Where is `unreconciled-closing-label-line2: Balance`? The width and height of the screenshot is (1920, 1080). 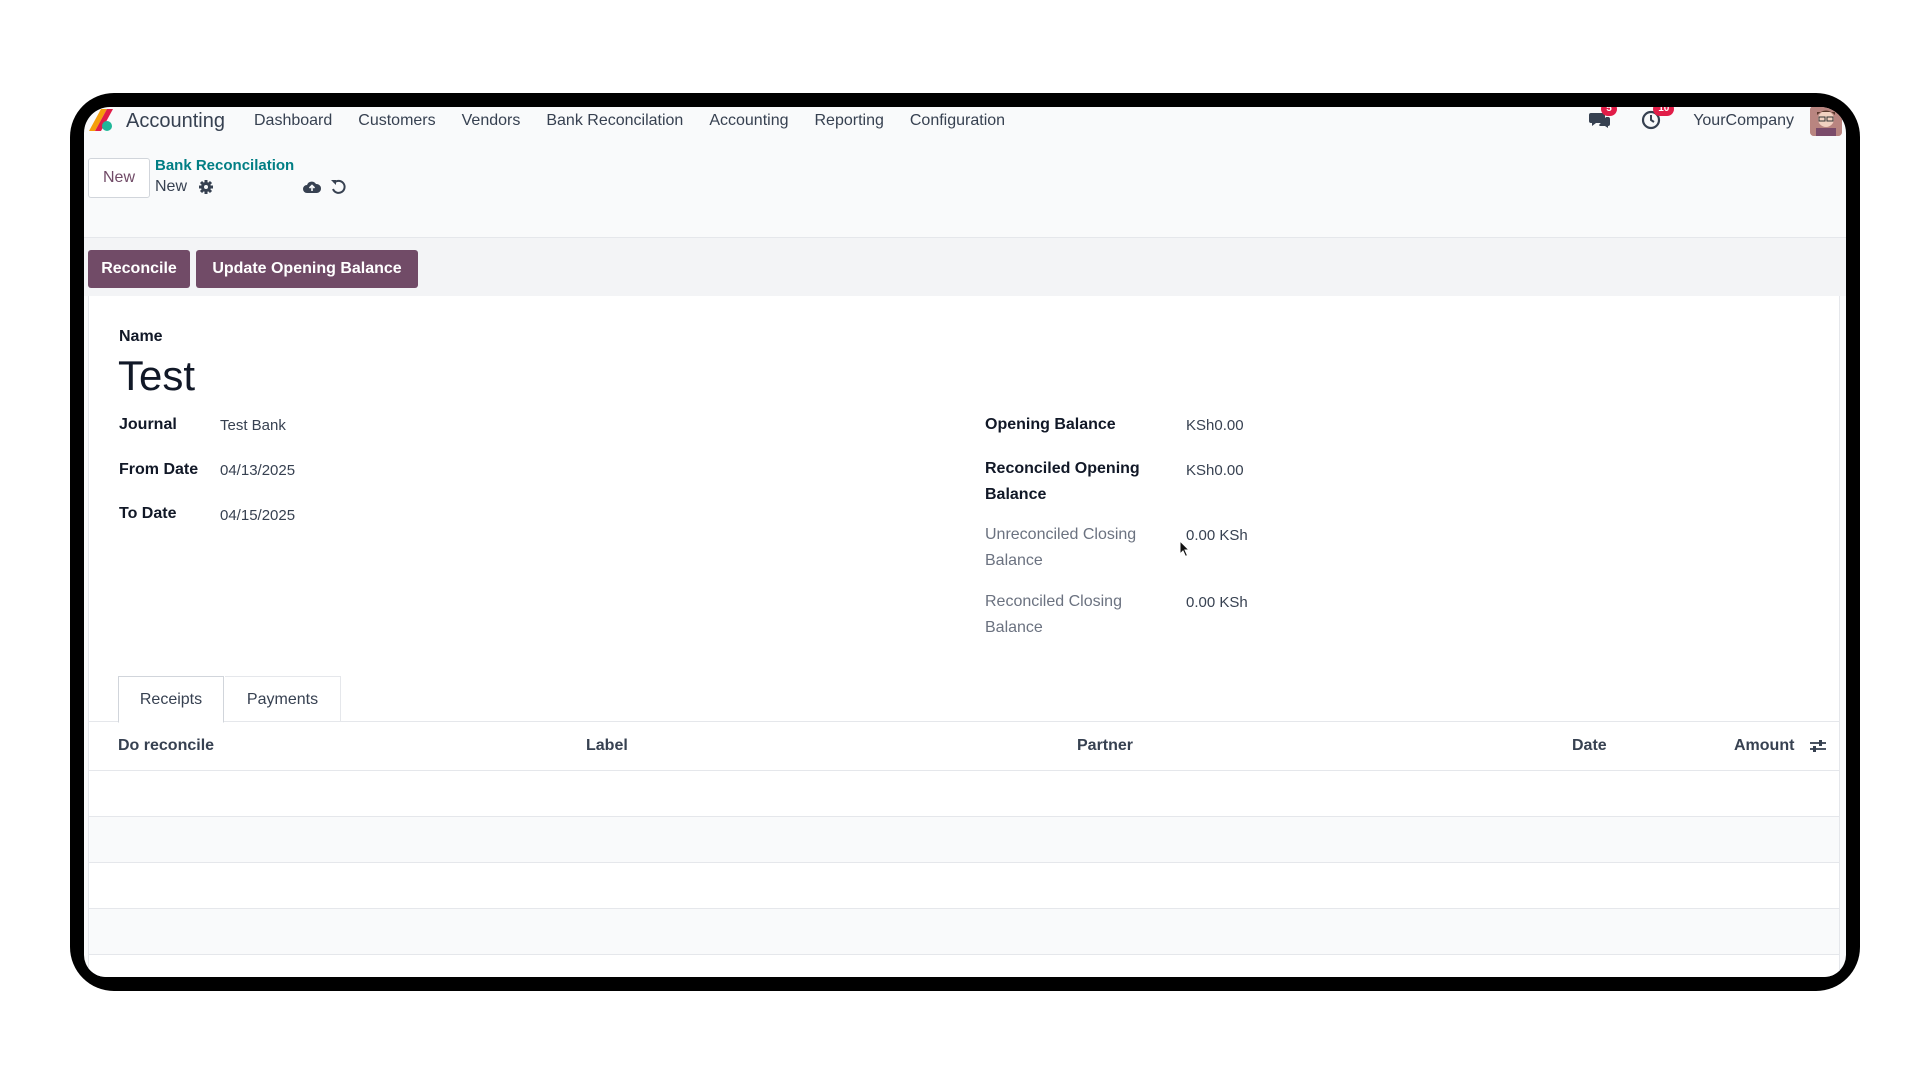 unreconciled-closing-label-line2: Balance is located at coordinates (1014, 560).